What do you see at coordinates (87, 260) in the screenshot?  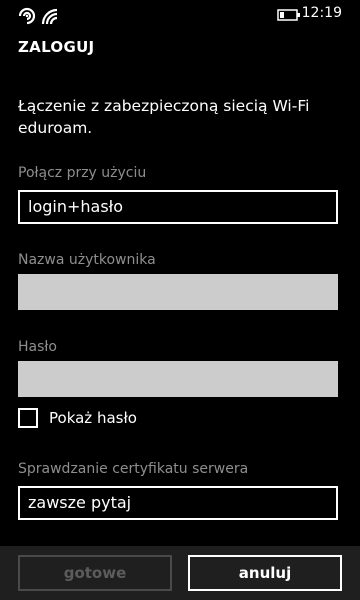 I see `username-label: Nazwa użytkownika` at bounding box center [87, 260].